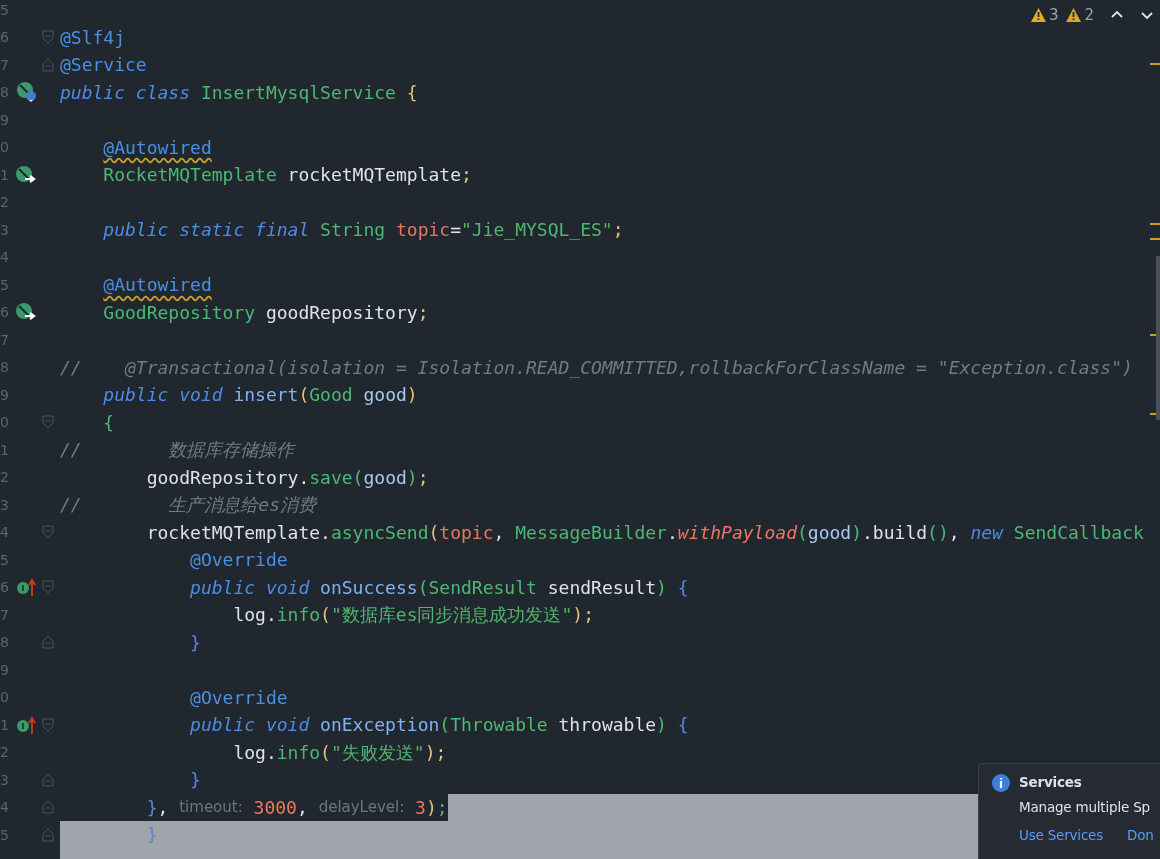 The height and width of the screenshot is (859, 1160). What do you see at coordinates (596, 367) in the screenshot?
I see `code-line: // @Transactional(isolation = Isolation.READ_COMMITTED,rollbackForClassName = "Exception.class")` at bounding box center [596, 367].